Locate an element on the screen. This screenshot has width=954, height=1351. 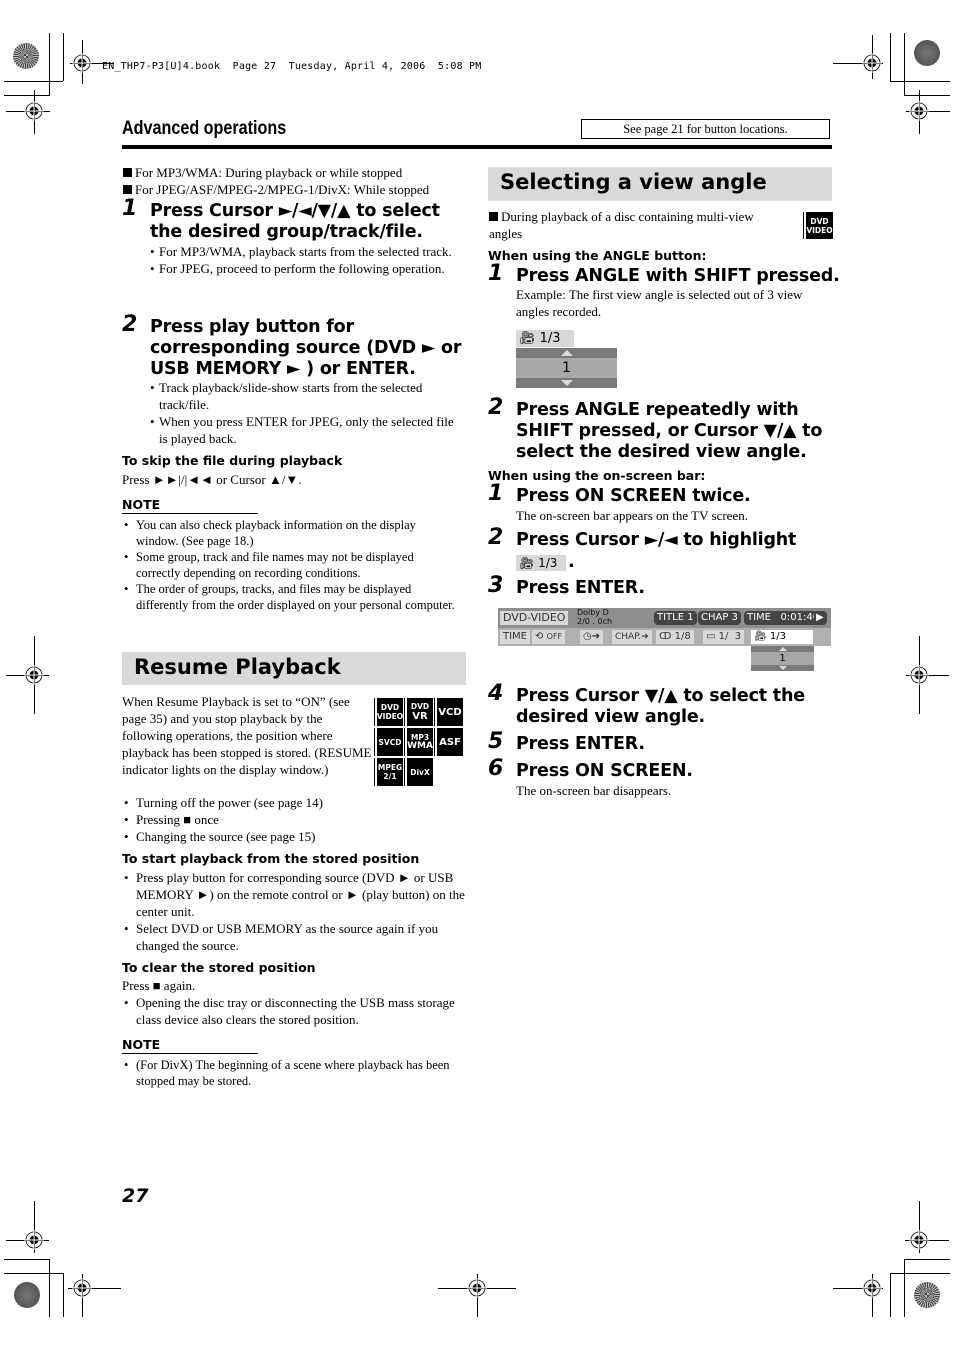
repeat-icon: ⟲ is located at coordinates (539, 636).